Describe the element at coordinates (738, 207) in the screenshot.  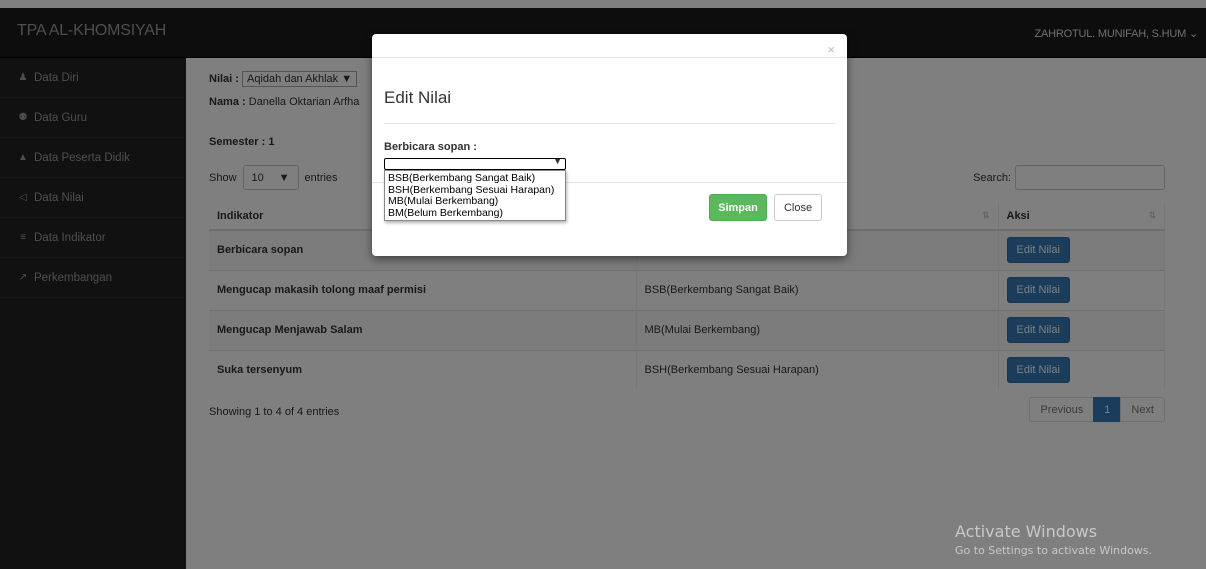
I see `simpan-button: Simpan` at that location.